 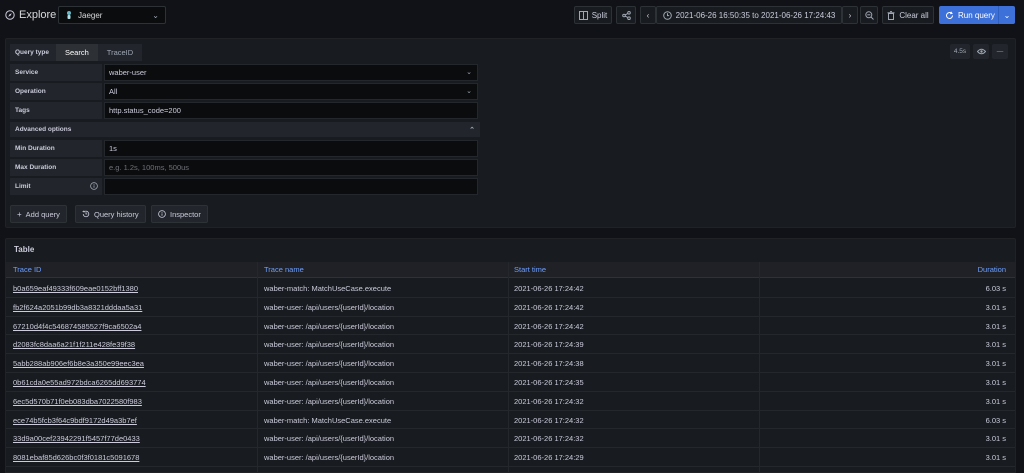 I want to click on trace-id-link: d2083fc8daa6a21f1f211e428fe39f38, so click(x=74, y=344).